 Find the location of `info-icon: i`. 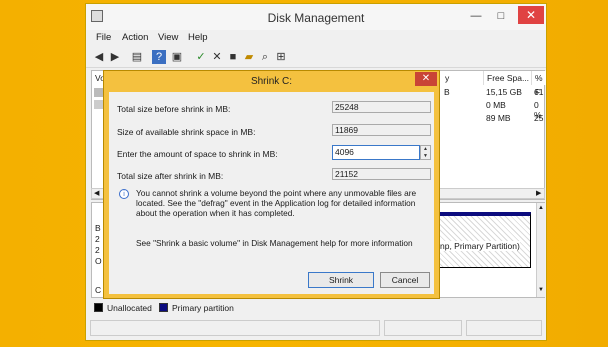

info-icon: i is located at coordinates (124, 194).